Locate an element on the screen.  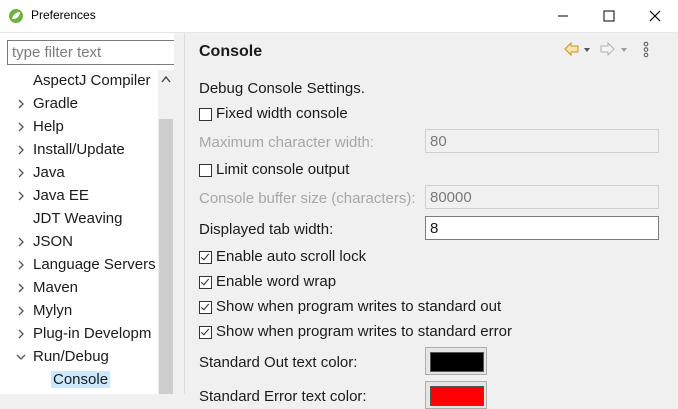
stderr-color-label: Standard Error text color: is located at coordinates (283, 396).